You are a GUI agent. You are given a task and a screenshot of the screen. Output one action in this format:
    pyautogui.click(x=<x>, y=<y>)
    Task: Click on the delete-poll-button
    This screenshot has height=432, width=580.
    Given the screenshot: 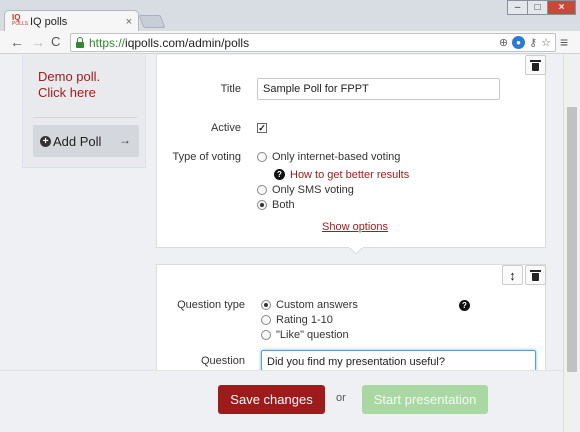 What is the action you would take?
    pyautogui.click(x=535, y=65)
    